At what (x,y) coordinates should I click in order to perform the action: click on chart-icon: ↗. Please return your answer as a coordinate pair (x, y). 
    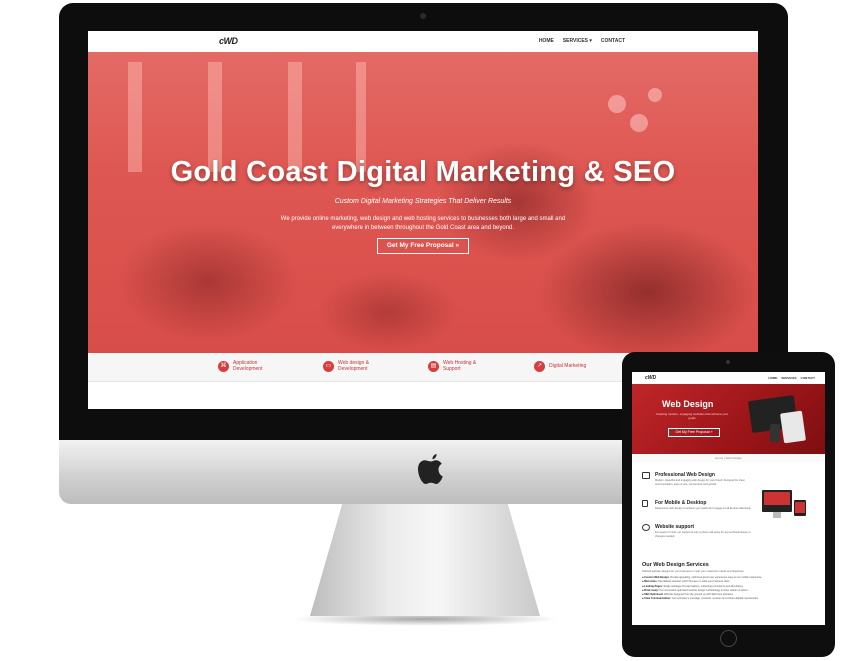
    Looking at the image, I should click on (539, 366).